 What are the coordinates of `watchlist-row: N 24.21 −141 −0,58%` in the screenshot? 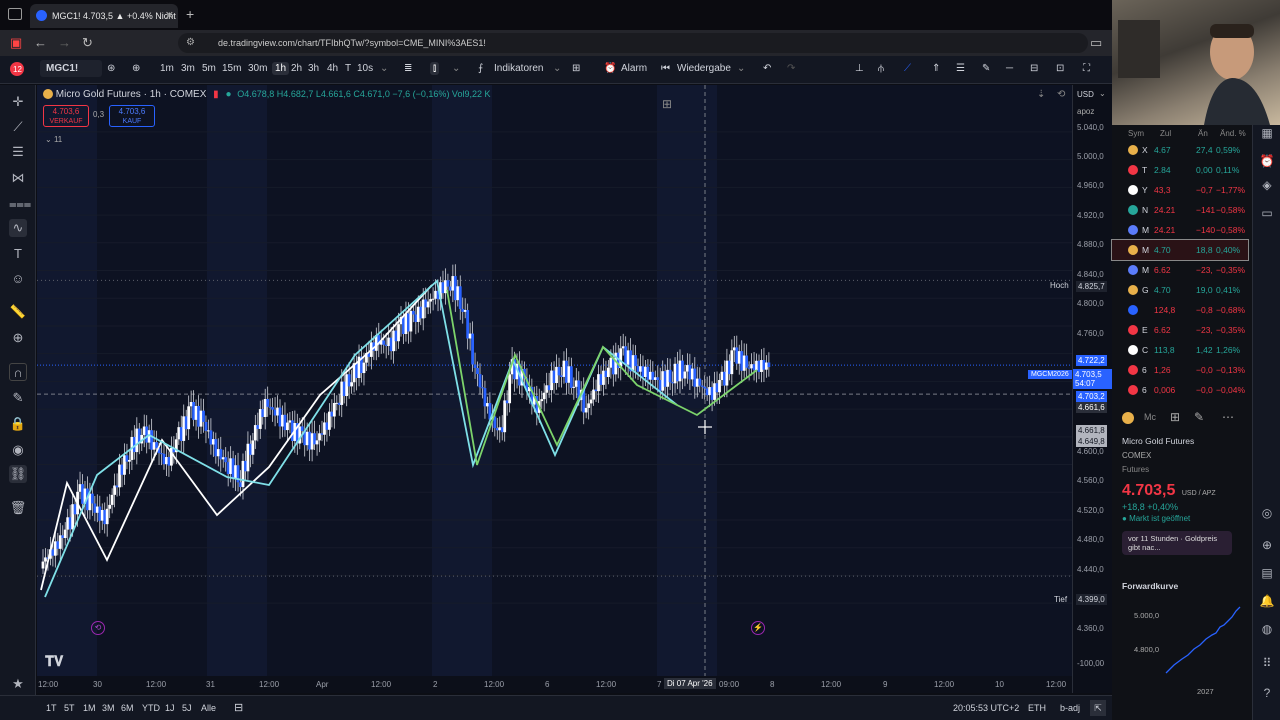 It's located at (1180, 210).